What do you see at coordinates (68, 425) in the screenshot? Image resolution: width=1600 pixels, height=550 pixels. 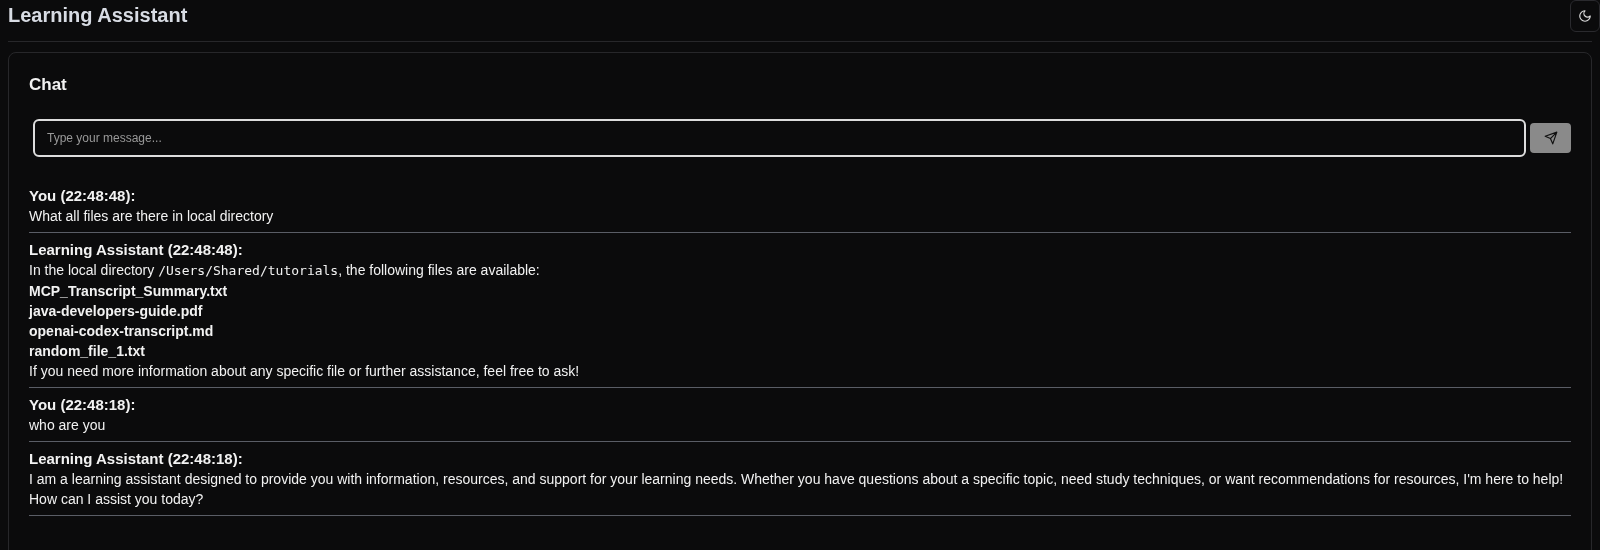 I see `message-text: who are you` at bounding box center [68, 425].